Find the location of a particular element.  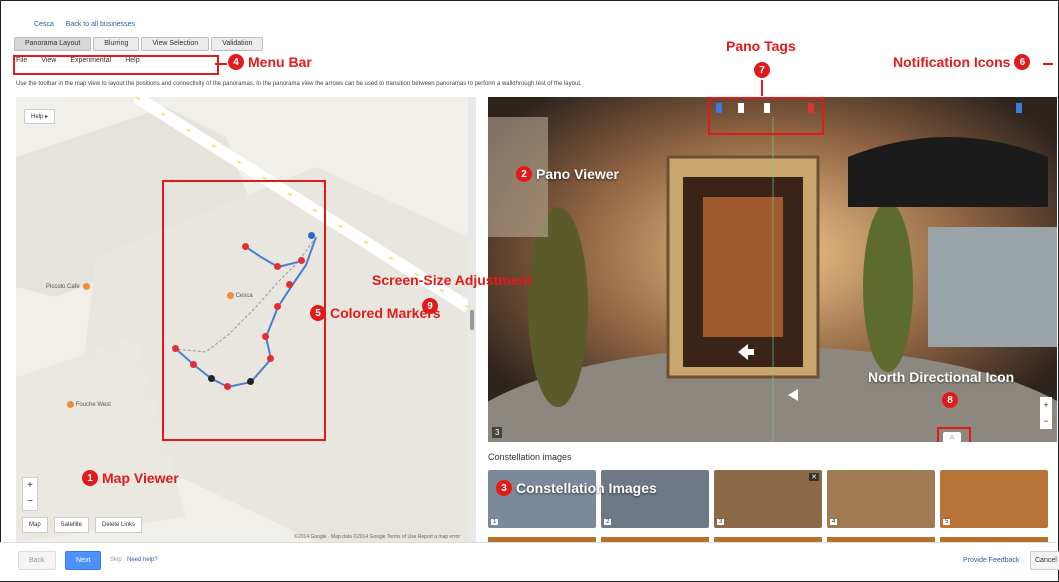

pano-zoom-control: + − is located at coordinates (1046, 413).